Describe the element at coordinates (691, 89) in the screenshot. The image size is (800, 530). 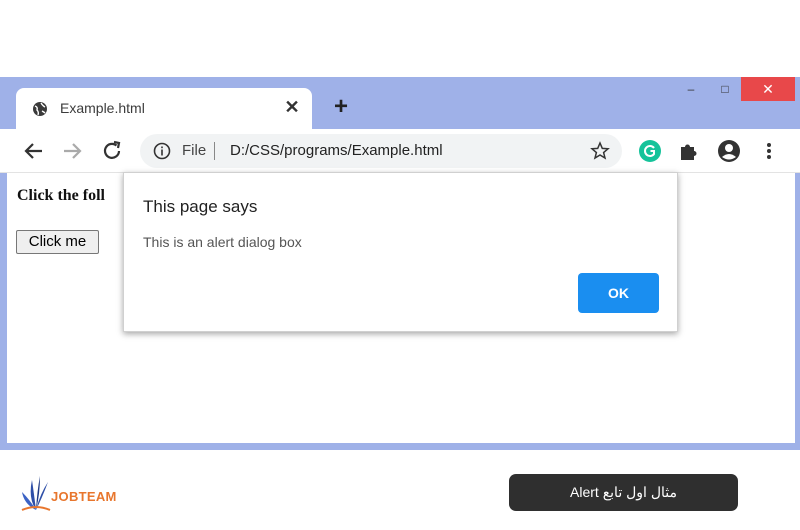
I see `minimize-button: –` at that location.